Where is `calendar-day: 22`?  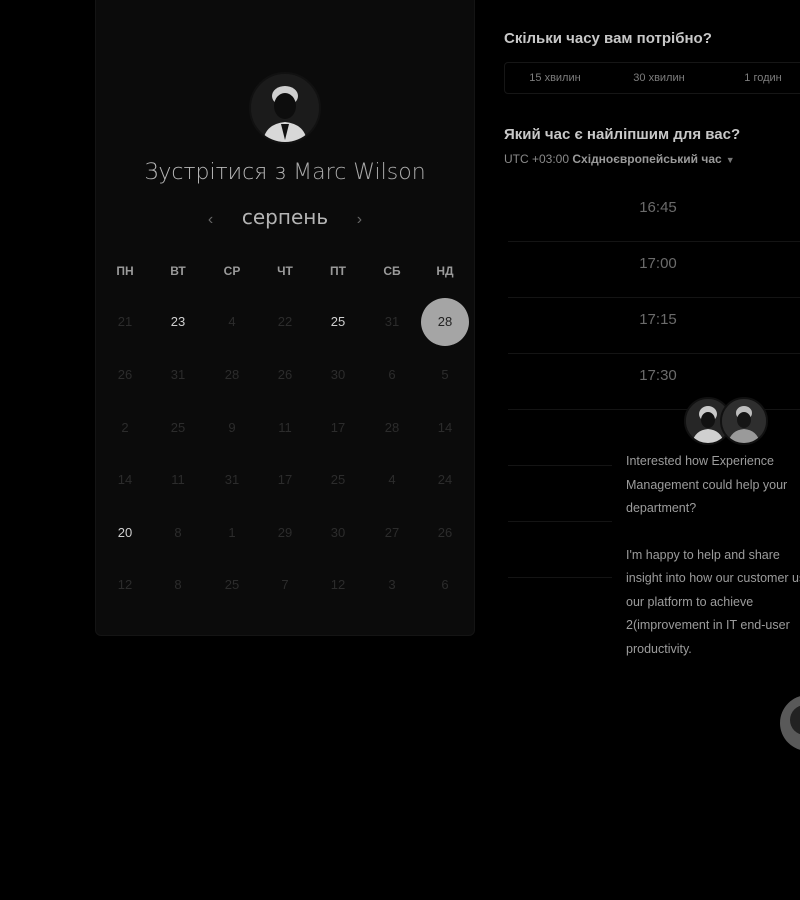
calendar-day: 22 is located at coordinates (285, 321).